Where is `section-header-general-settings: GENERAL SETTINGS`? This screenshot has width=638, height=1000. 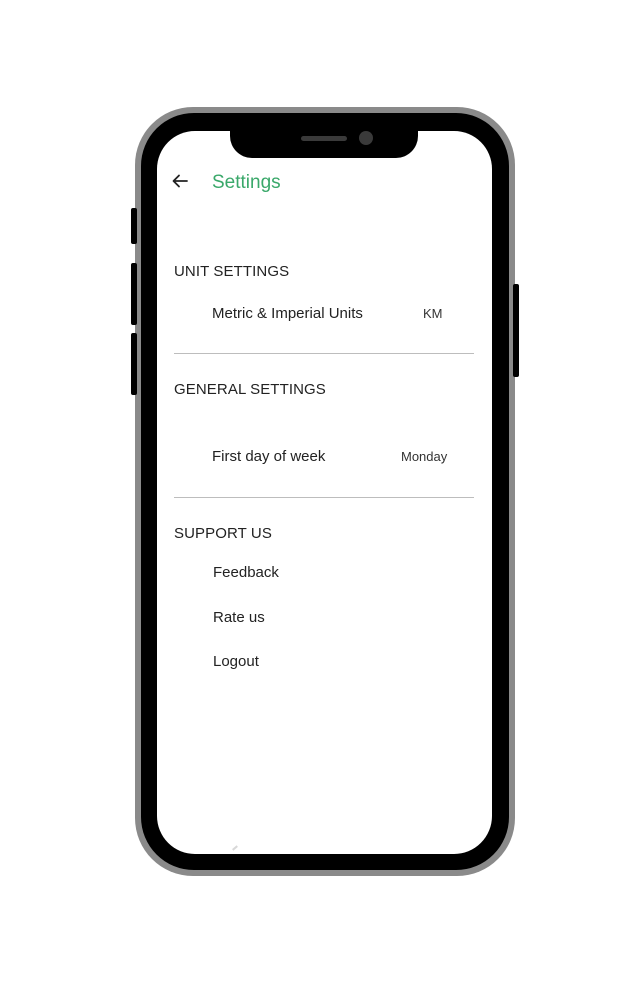 section-header-general-settings: GENERAL SETTINGS is located at coordinates (250, 389).